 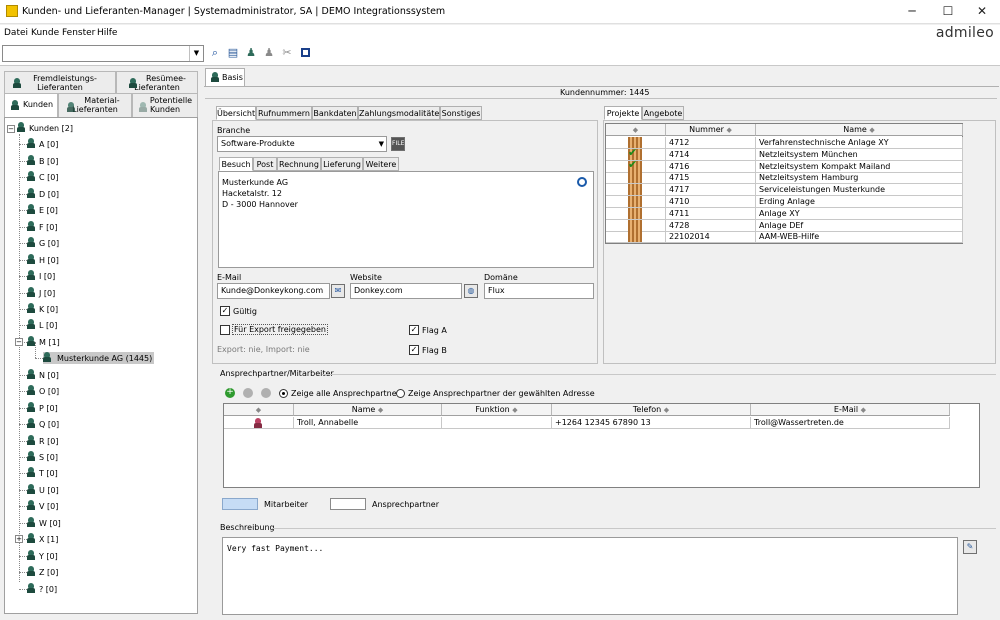 I want to click on project-name-cell: Netzleitsystem München, so click(x=859, y=154).